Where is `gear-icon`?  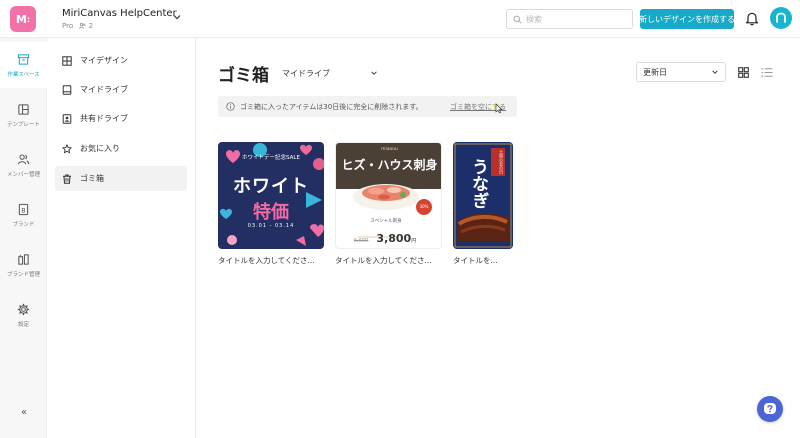
gear-icon is located at coordinates (23, 309).